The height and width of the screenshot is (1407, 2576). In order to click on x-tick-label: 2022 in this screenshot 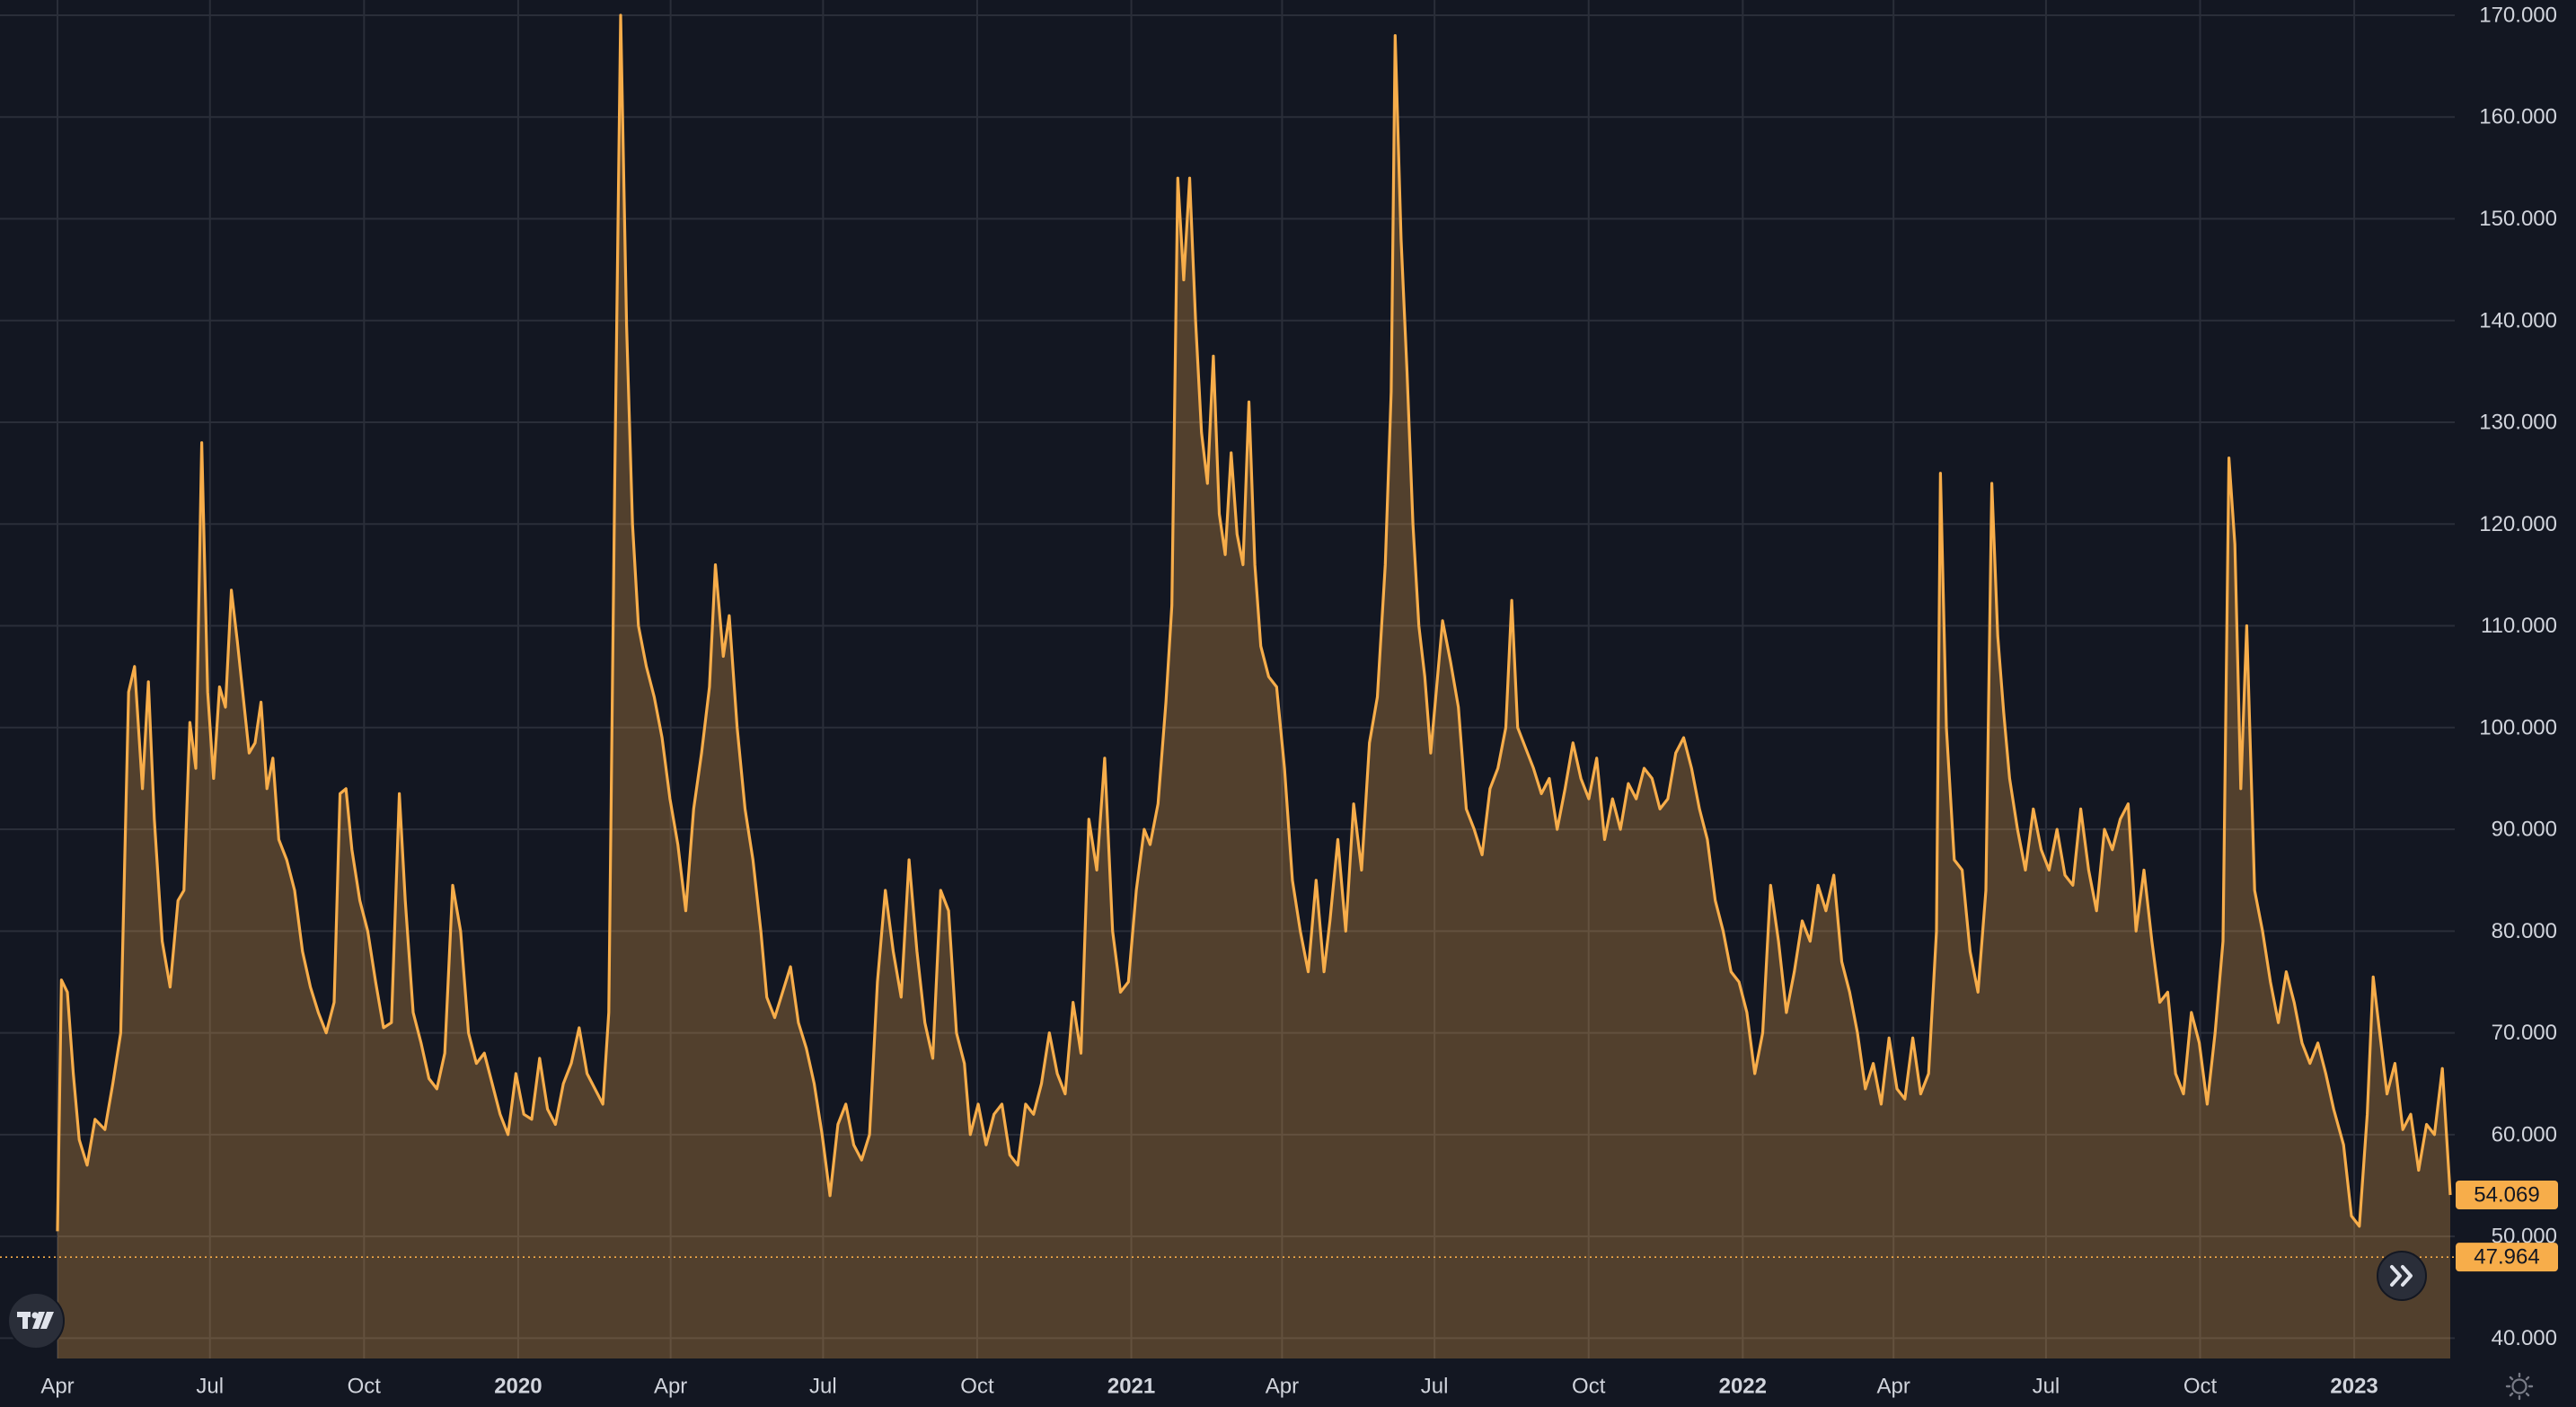, I will do `click(1743, 1387)`.